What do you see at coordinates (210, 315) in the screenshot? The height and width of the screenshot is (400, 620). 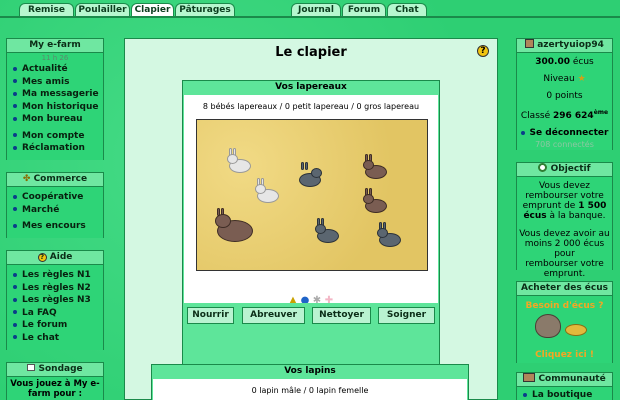 I see `nourrir-button: Nourrir` at bounding box center [210, 315].